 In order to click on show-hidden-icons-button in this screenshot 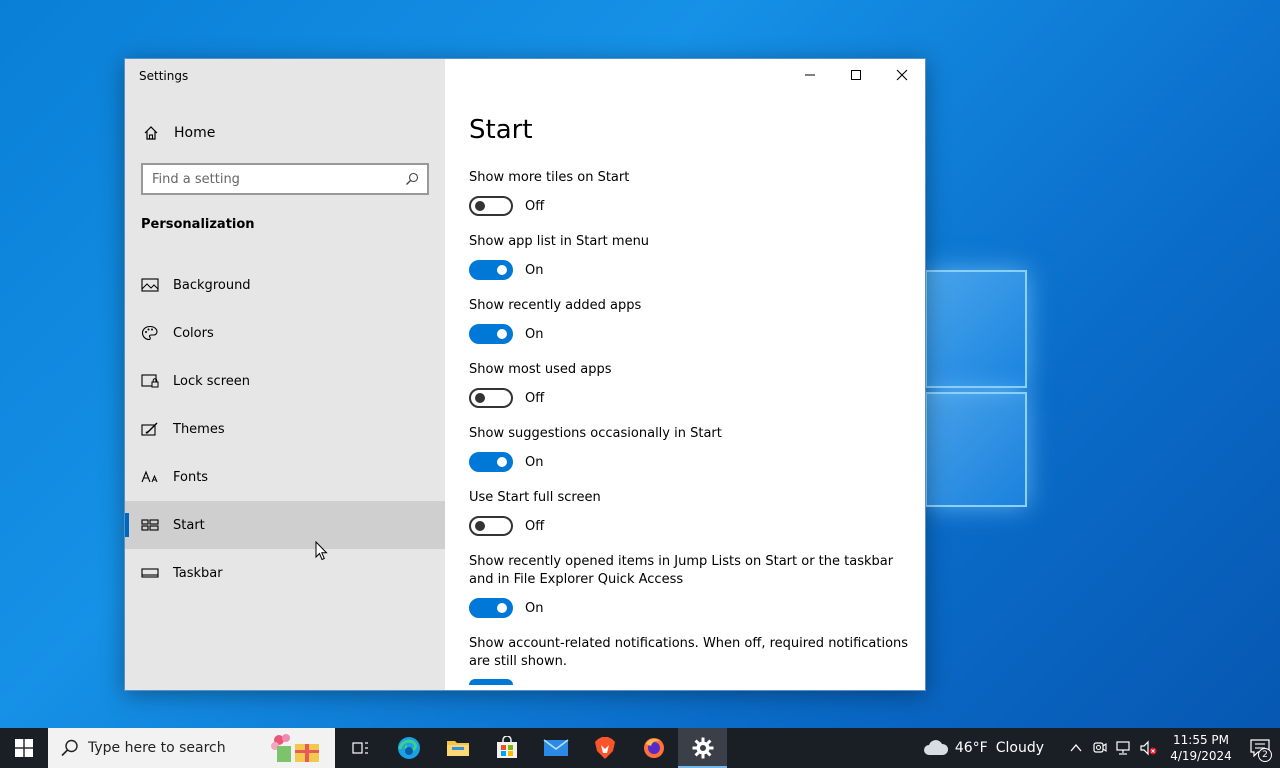, I will do `click(1076, 748)`.